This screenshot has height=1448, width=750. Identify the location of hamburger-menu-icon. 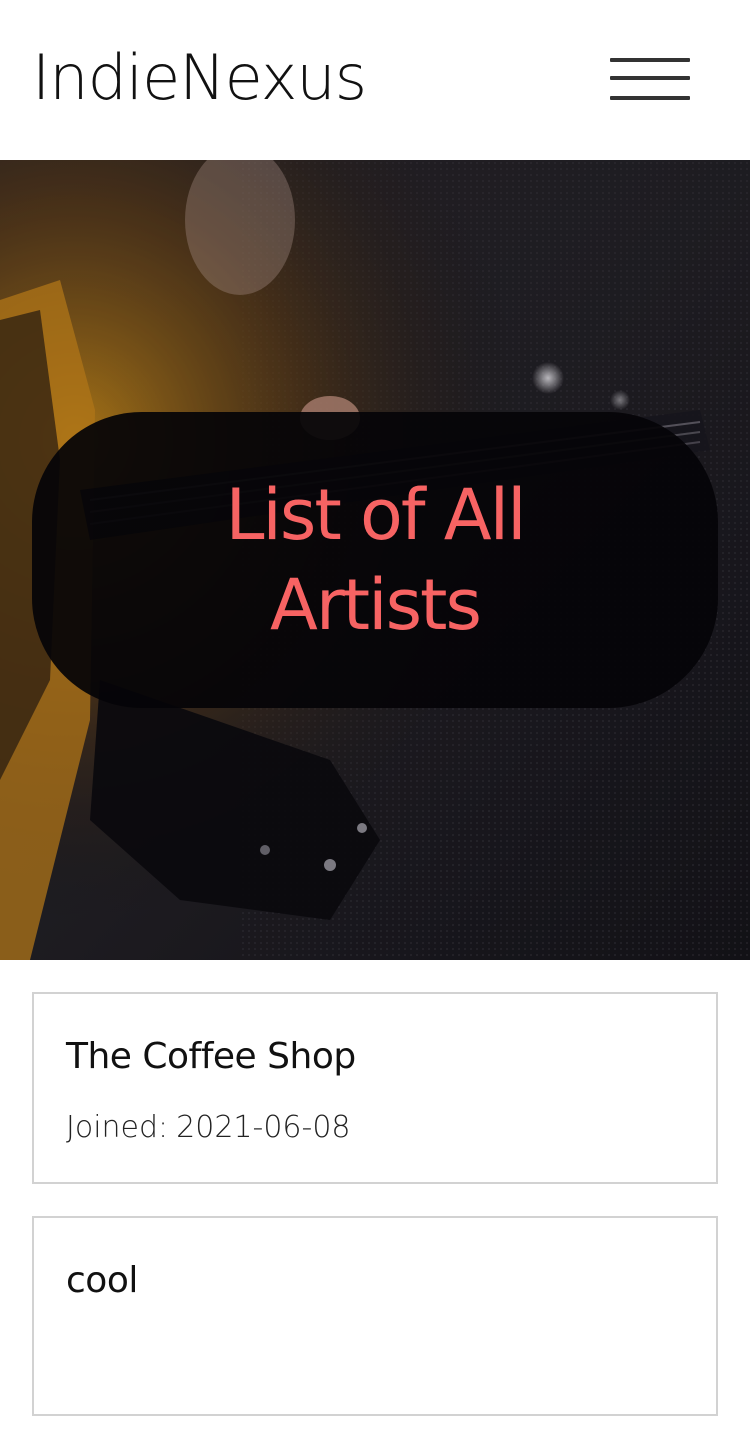
(650, 80).